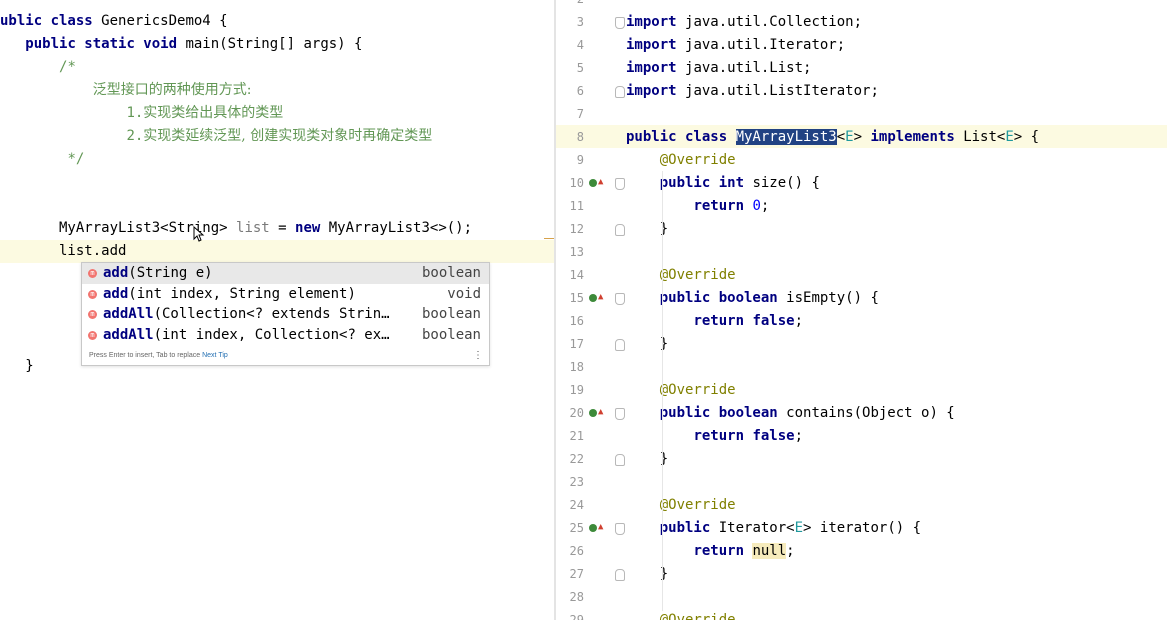 This screenshot has width=1167, height=620. What do you see at coordinates (719, 68) in the screenshot?
I see `code-line: import java.util.List;` at bounding box center [719, 68].